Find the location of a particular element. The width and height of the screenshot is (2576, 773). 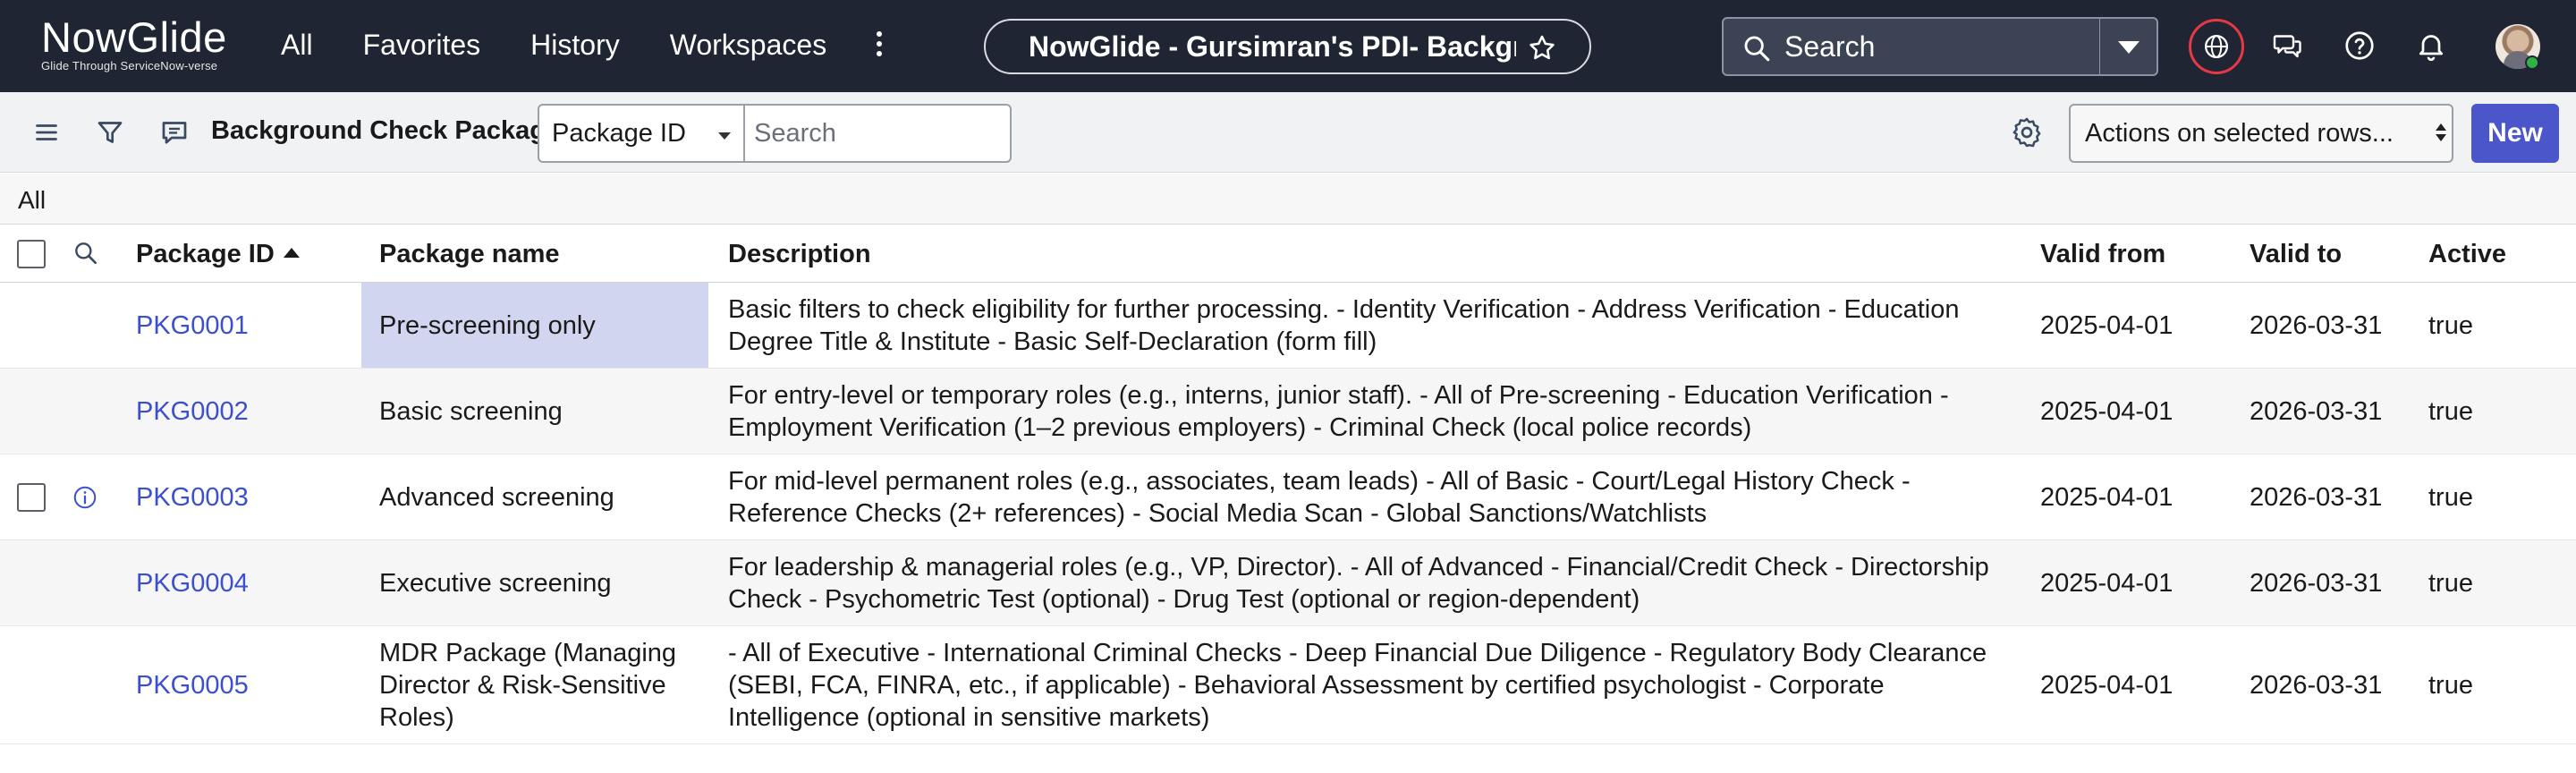

comment-icon is located at coordinates (174, 132).